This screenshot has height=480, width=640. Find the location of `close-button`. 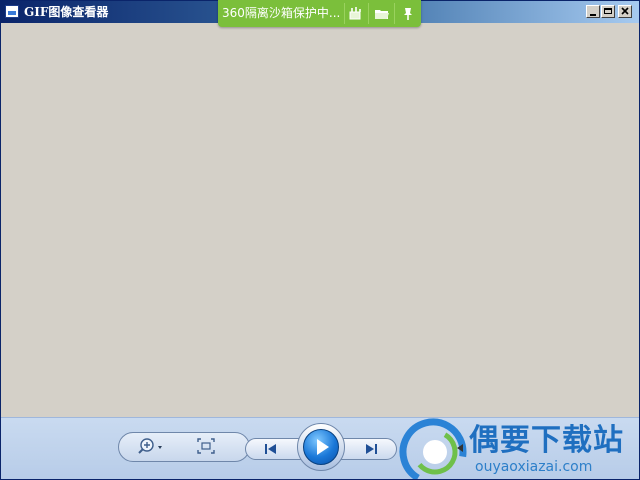

close-button is located at coordinates (625, 11).